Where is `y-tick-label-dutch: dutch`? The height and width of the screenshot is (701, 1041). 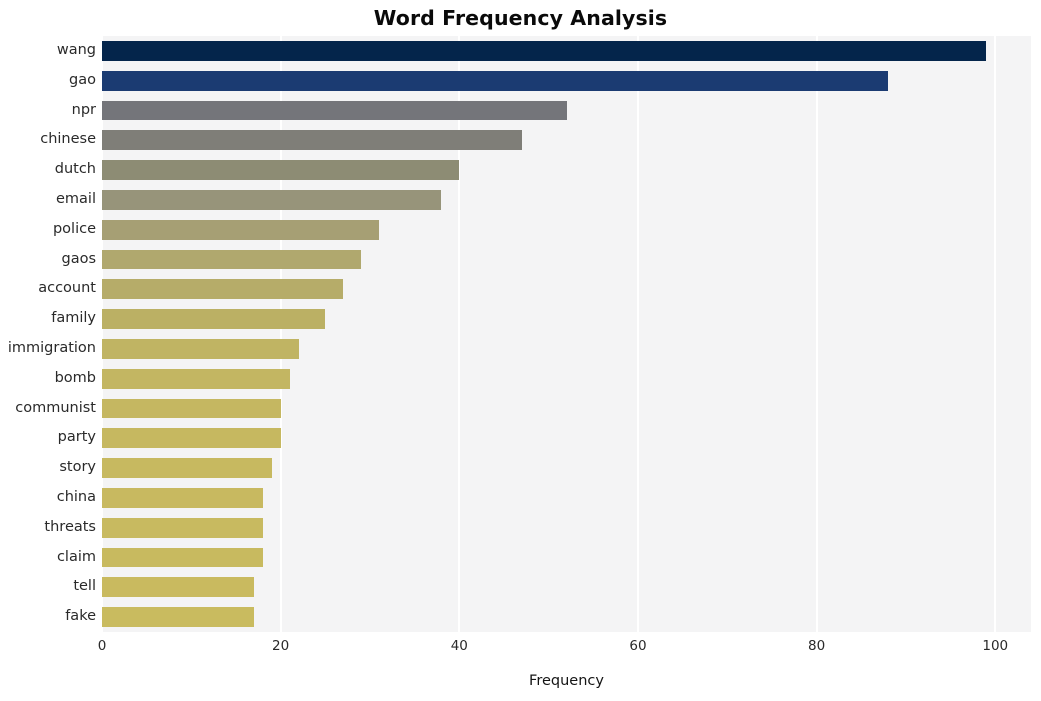 y-tick-label-dutch: dutch is located at coordinates (75, 169).